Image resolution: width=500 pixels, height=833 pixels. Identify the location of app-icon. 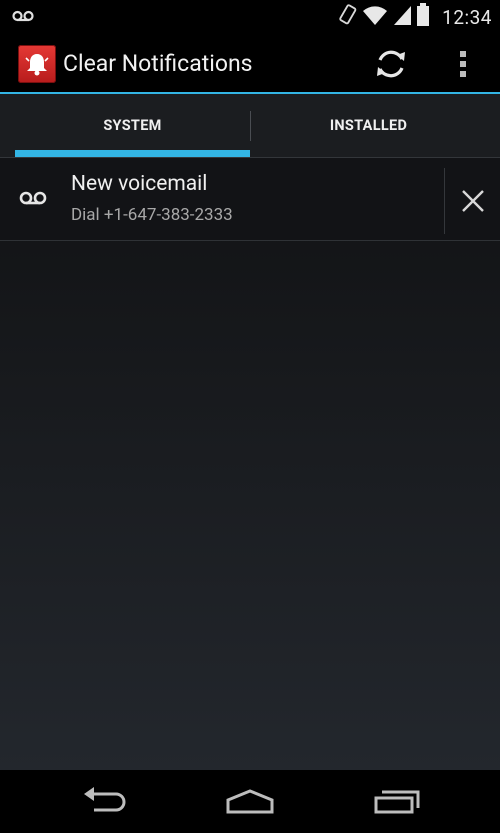
(37, 64).